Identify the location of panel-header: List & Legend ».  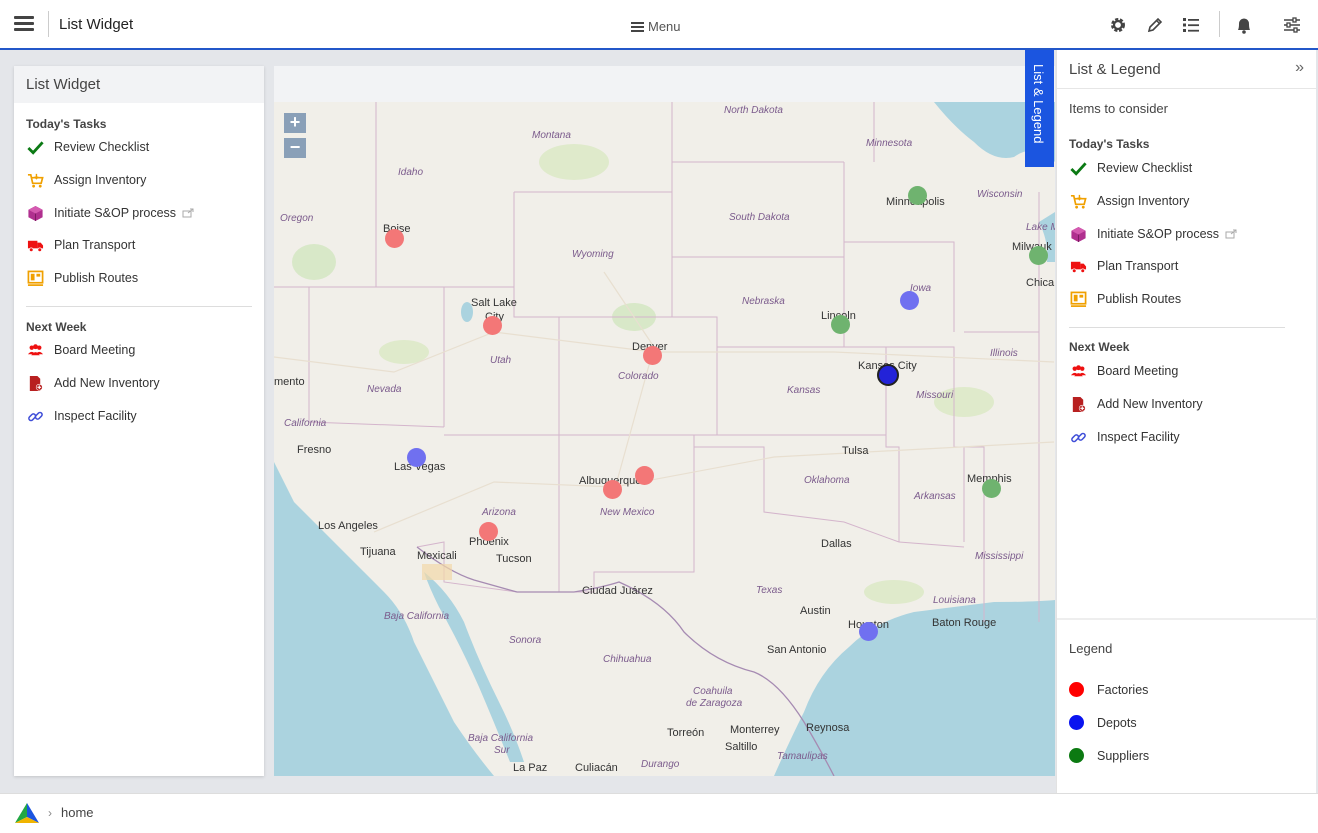
(1186, 69).